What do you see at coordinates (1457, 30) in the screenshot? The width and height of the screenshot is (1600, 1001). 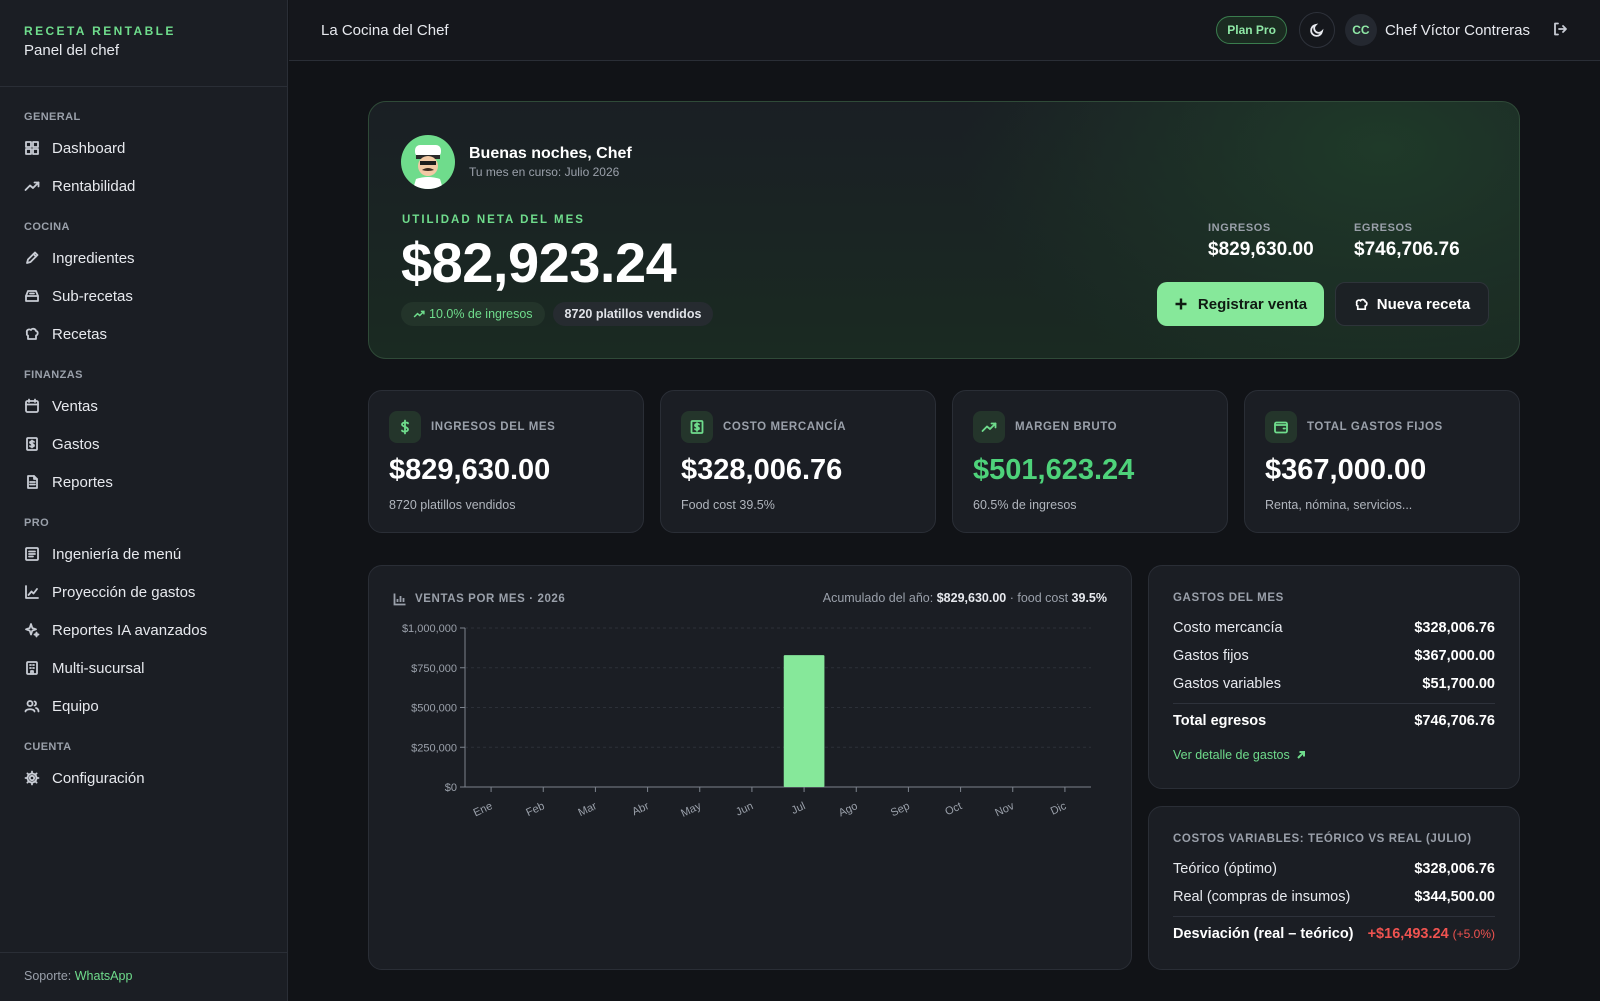 I see `user-name: Chef Víctor Contreras` at bounding box center [1457, 30].